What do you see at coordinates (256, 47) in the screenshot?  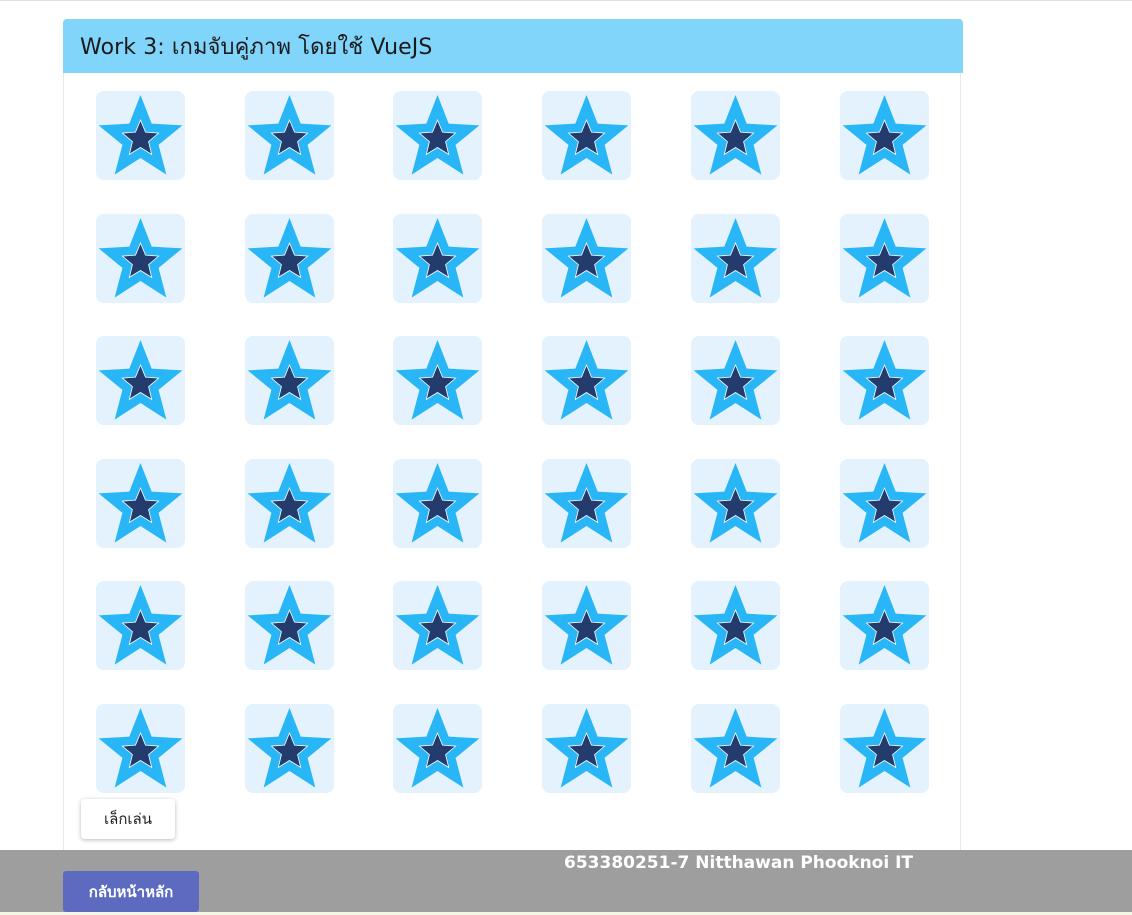 I see `page-title: Work 3: เกมจับคู่ภาพ โดยใช้ VueJS` at bounding box center [256, 47].